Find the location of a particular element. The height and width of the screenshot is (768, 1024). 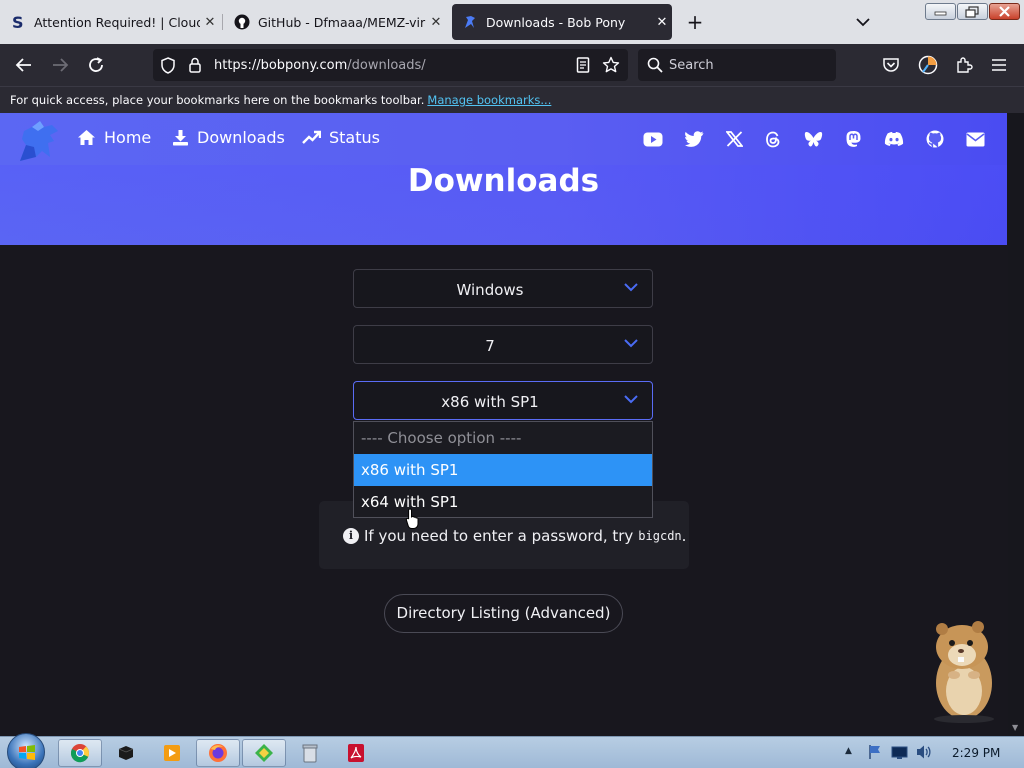

url-text: https://bobpony.com/downloads/ is located at coordinates (320, 65).